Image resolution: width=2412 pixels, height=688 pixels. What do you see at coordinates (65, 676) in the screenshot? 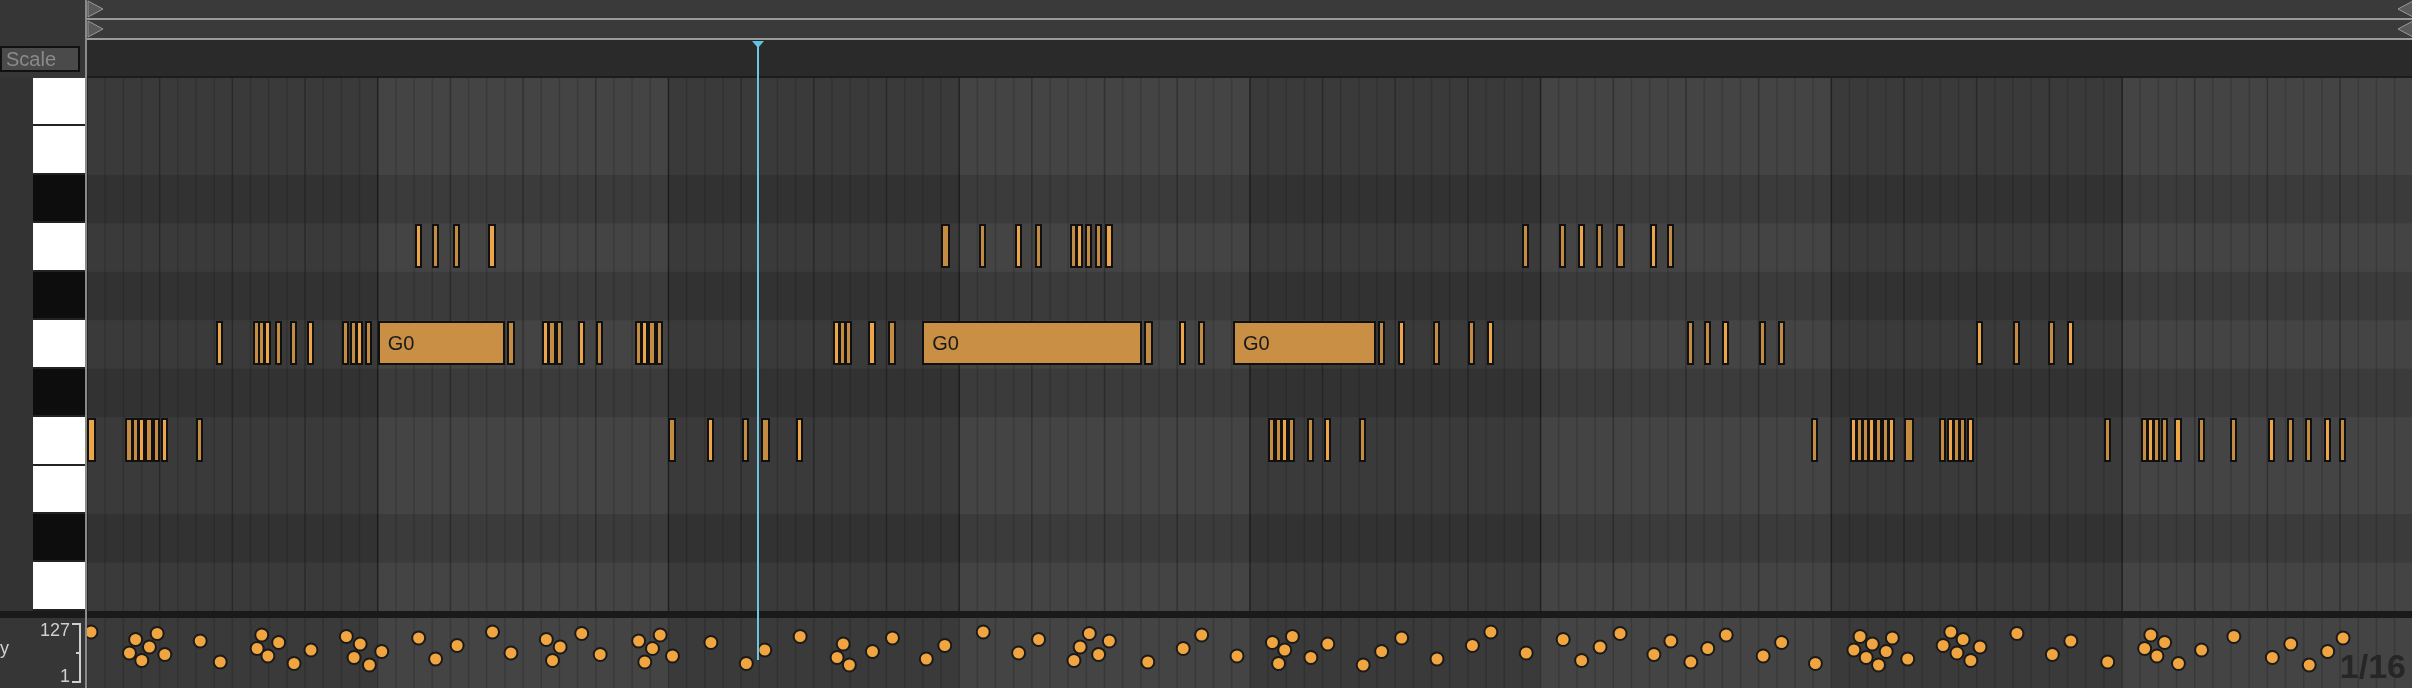
I see `velocity-min-label: 1` at bounding box center [65, 676].